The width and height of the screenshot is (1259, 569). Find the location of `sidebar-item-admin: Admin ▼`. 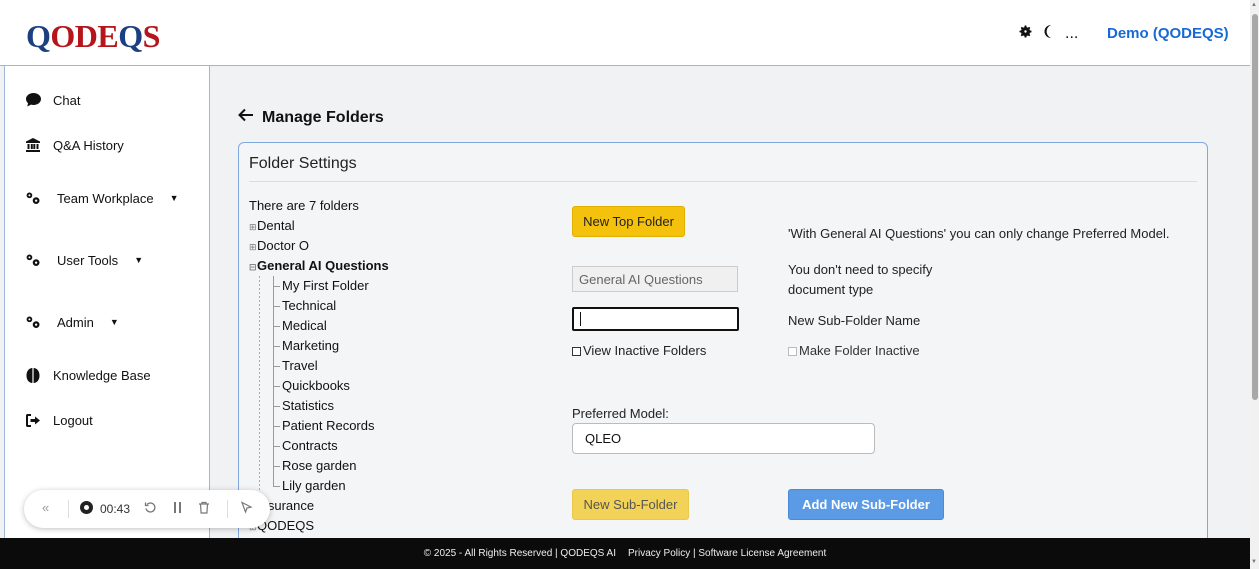

sidebar-item-admin: Admin ▼ is located at coordinates (72, 322).